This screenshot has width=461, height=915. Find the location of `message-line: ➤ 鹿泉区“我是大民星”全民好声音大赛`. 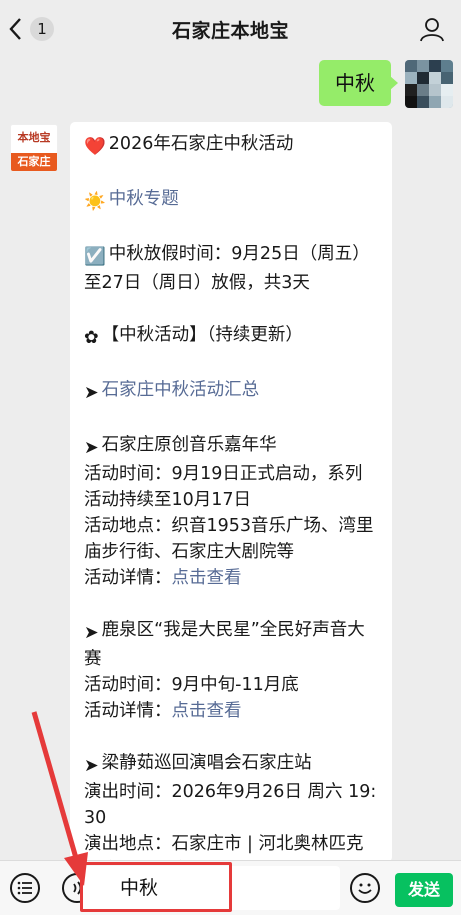

message-line: ➤ 鹿泉区“我是大民星”全民好声音大赛 is located at coordinates (231, 644).